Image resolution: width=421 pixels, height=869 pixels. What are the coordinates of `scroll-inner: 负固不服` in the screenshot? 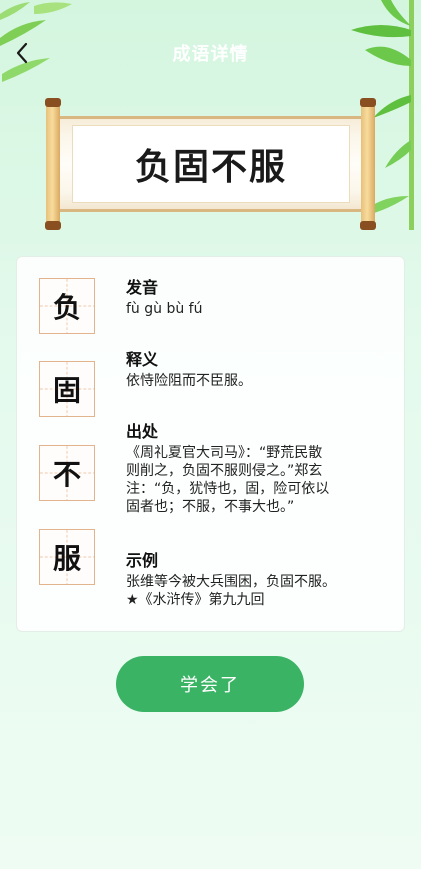 It's located at (211, 164).